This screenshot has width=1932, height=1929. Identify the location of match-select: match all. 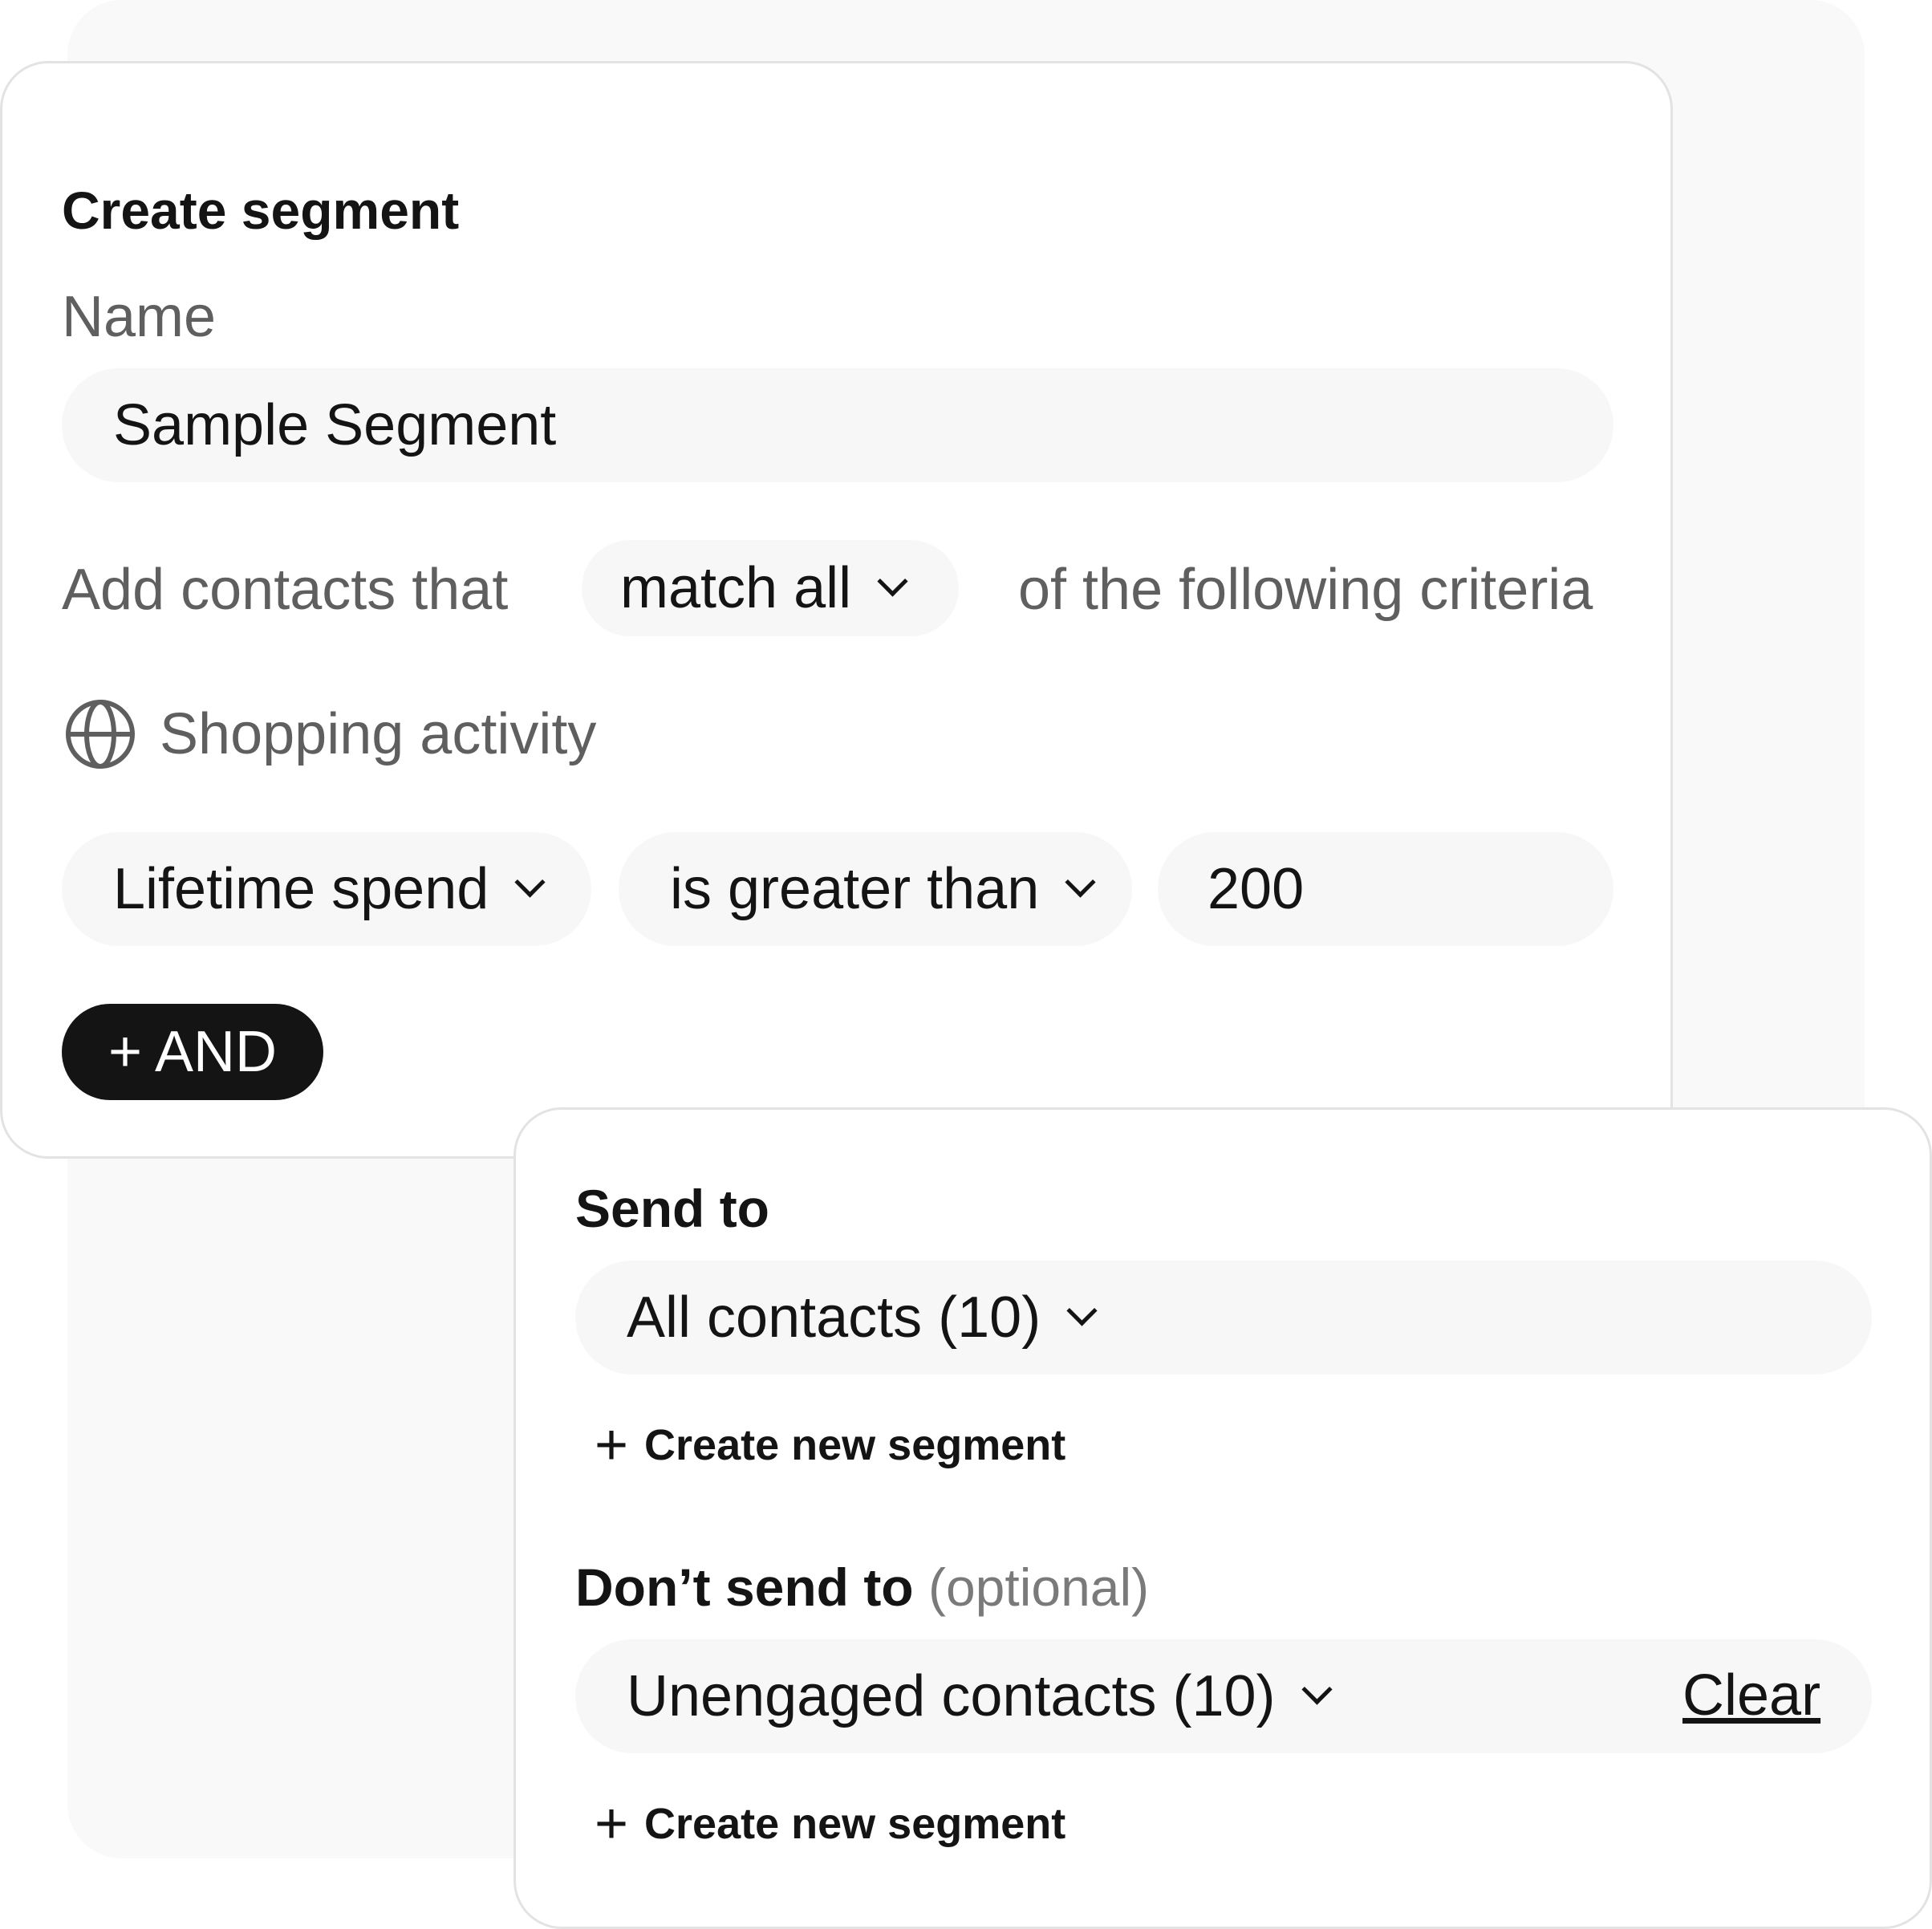
(770, 588).